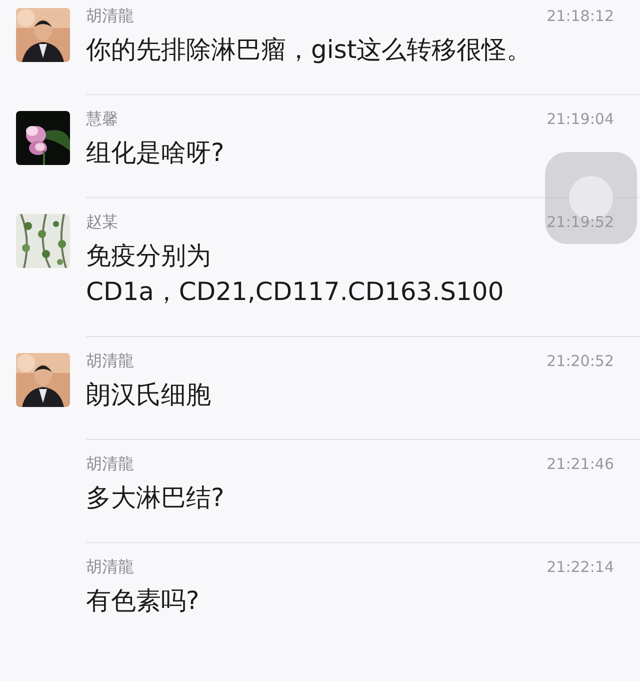  What do you see at coordinates (102, 222) in the screenshot?
I see `sender-name: 赵某` at bounding box center [102, 222].